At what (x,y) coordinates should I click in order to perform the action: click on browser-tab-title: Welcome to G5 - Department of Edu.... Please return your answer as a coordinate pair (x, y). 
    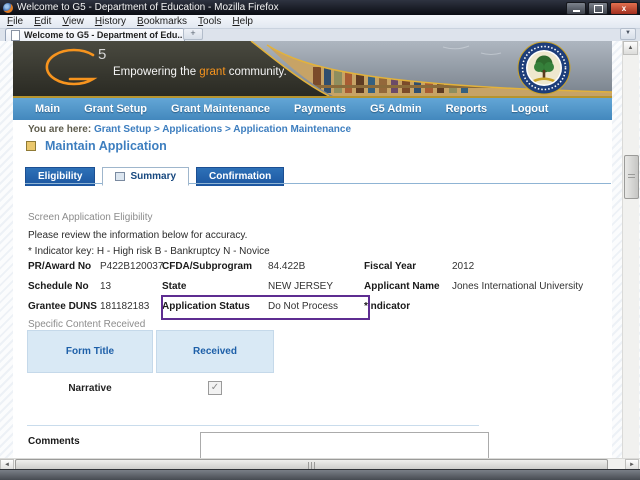
    Looking at the image, I should click on (104, 35).